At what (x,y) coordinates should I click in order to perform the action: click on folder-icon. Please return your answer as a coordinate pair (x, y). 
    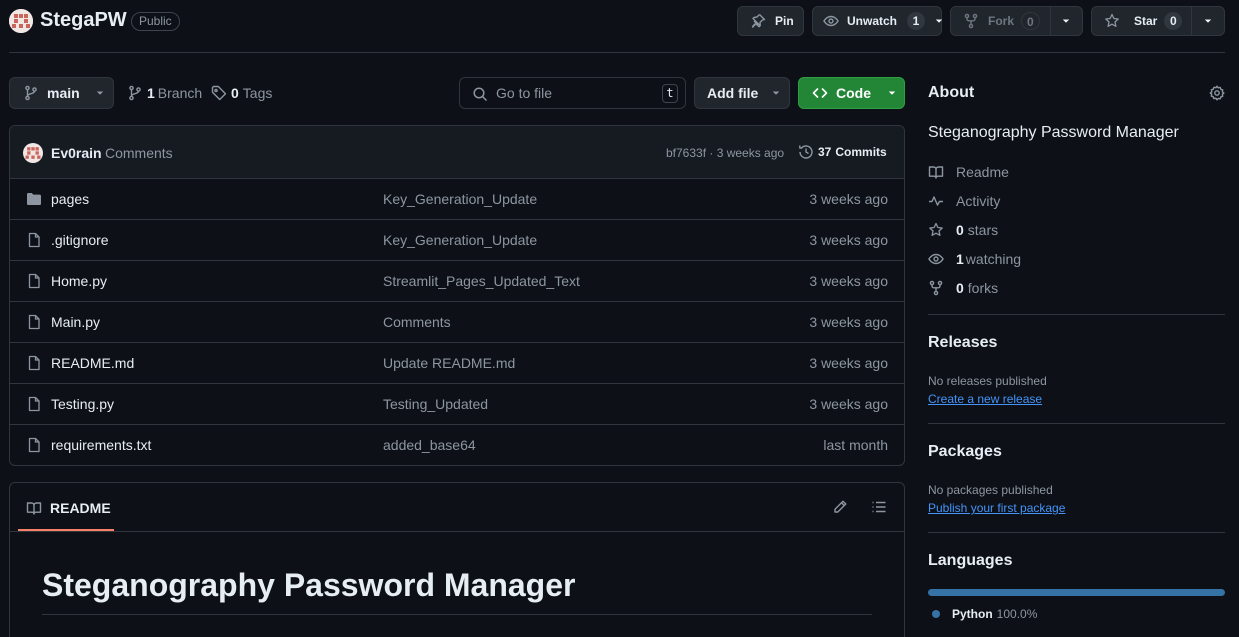
    Looking at the image, I should click on (34, 199).